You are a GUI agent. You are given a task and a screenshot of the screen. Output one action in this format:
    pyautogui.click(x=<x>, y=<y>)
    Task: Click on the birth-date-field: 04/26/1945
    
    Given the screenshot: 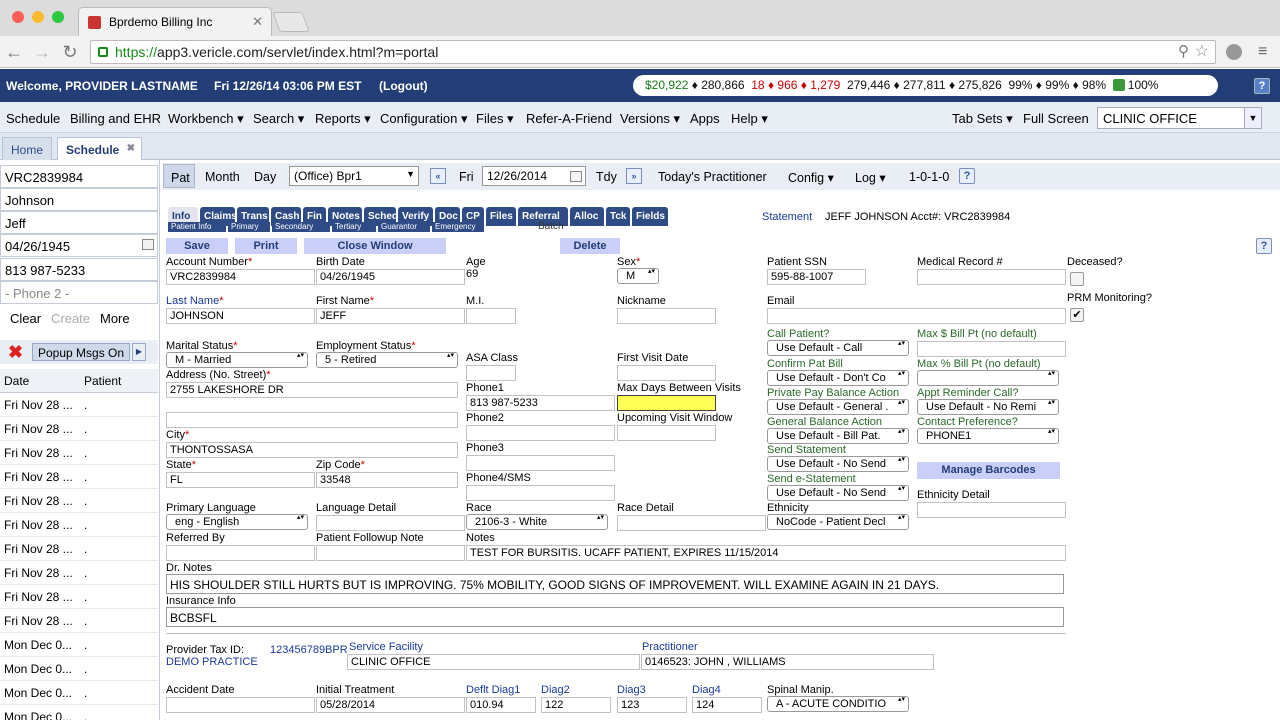 What is the action you would take?
    pyautogui.click(x=390, y=277)
    